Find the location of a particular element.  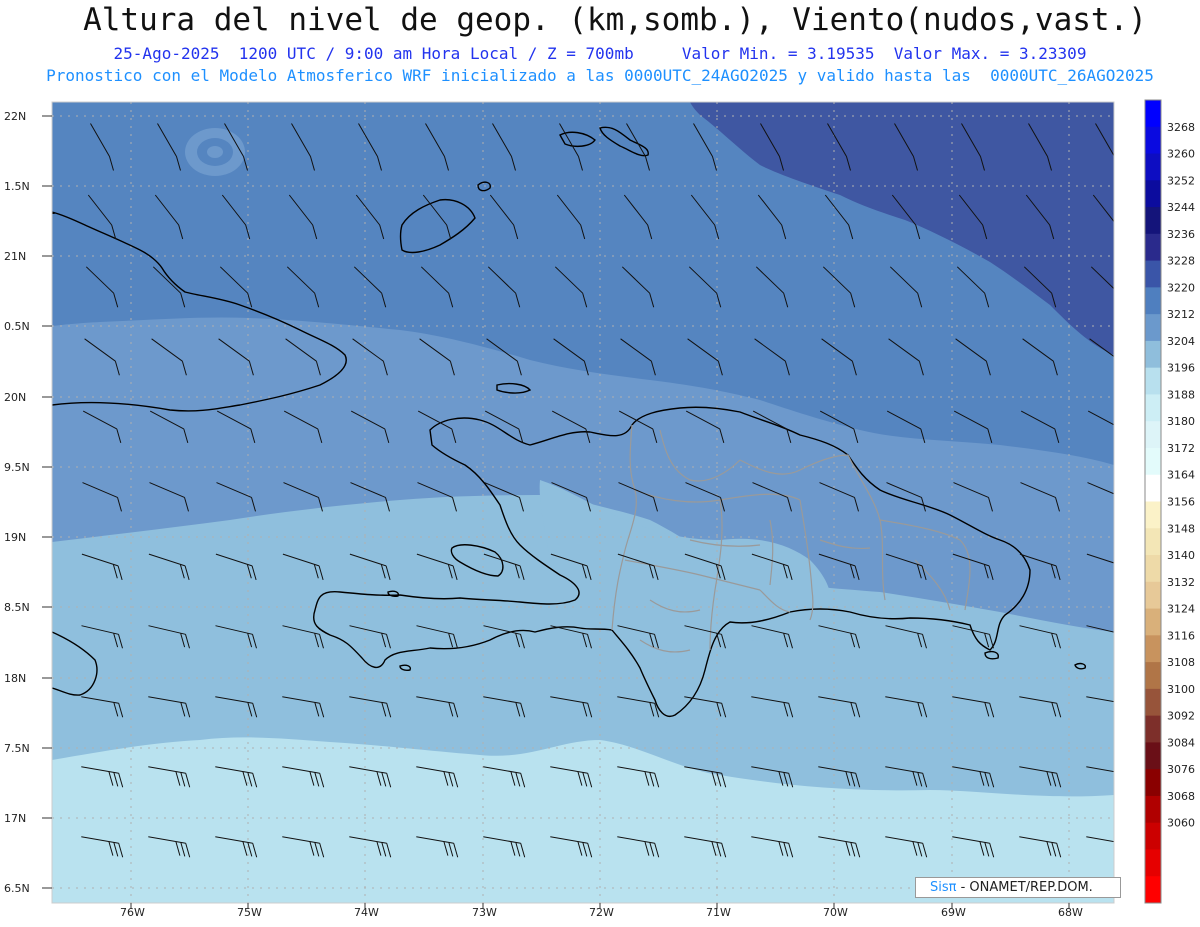

lon-label: 71W is located at coordinates (718, 912).